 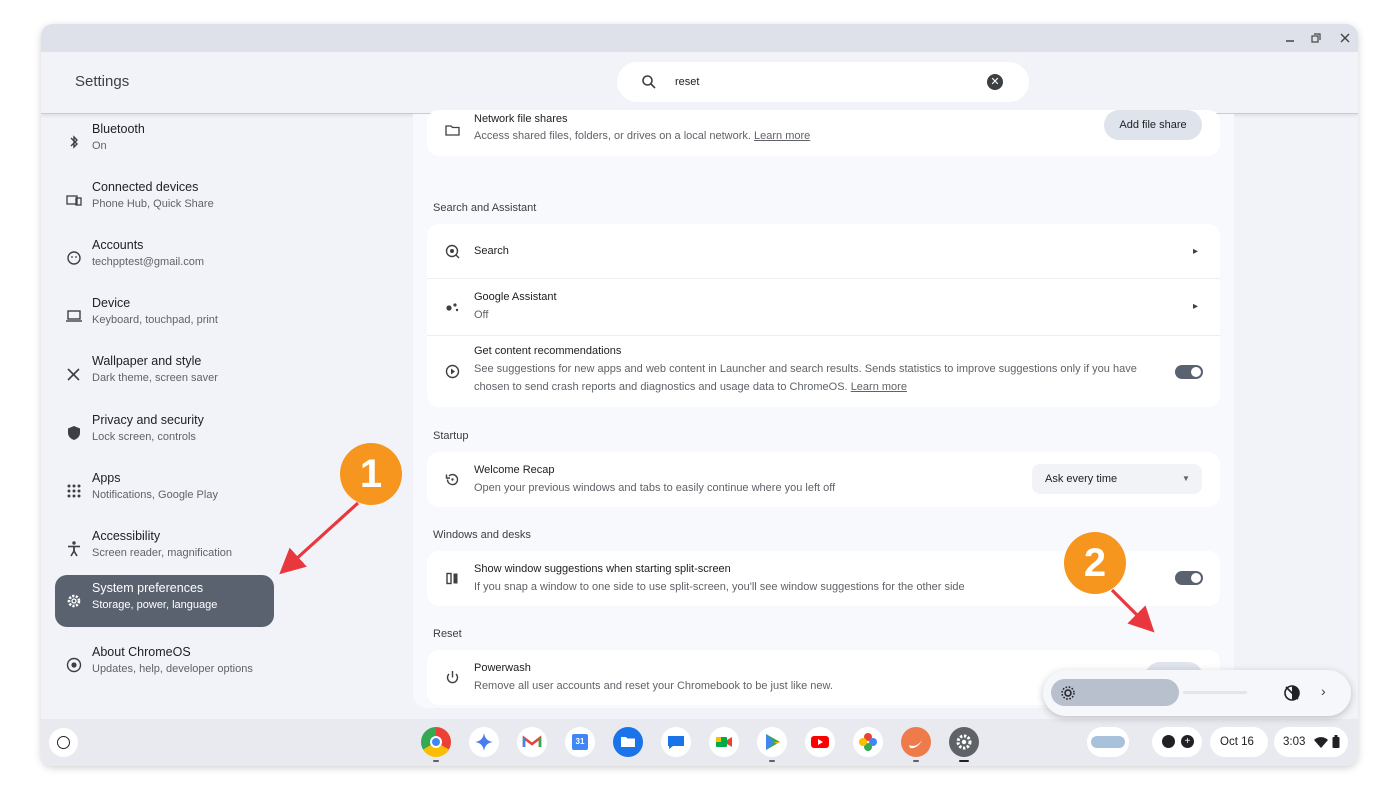 I want to click on step-1-badge: 1, so click(x=371, y=474).